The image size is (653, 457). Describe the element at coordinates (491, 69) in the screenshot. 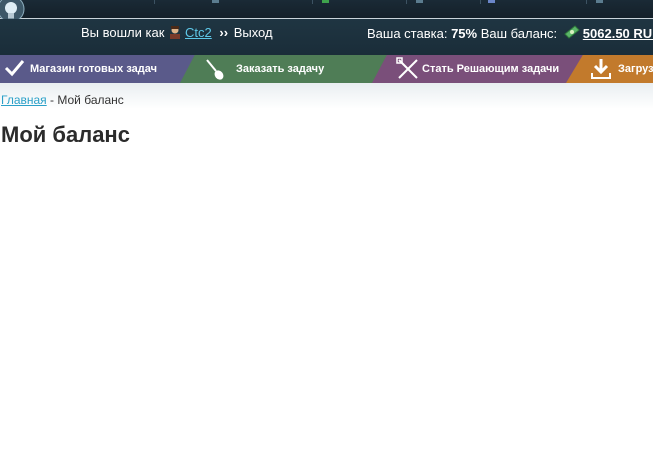

I see `menu-item-label: Стать Решающим задачи` at that location.